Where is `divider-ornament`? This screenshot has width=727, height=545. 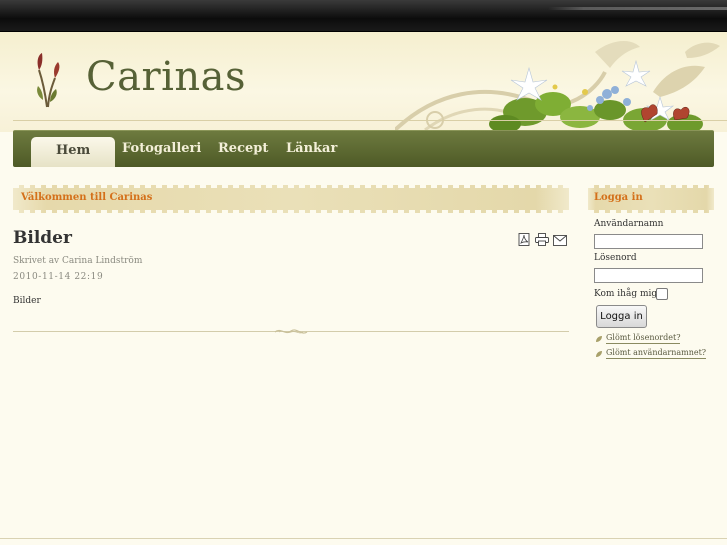 divider-ornament is located at coordinates (291, 331).